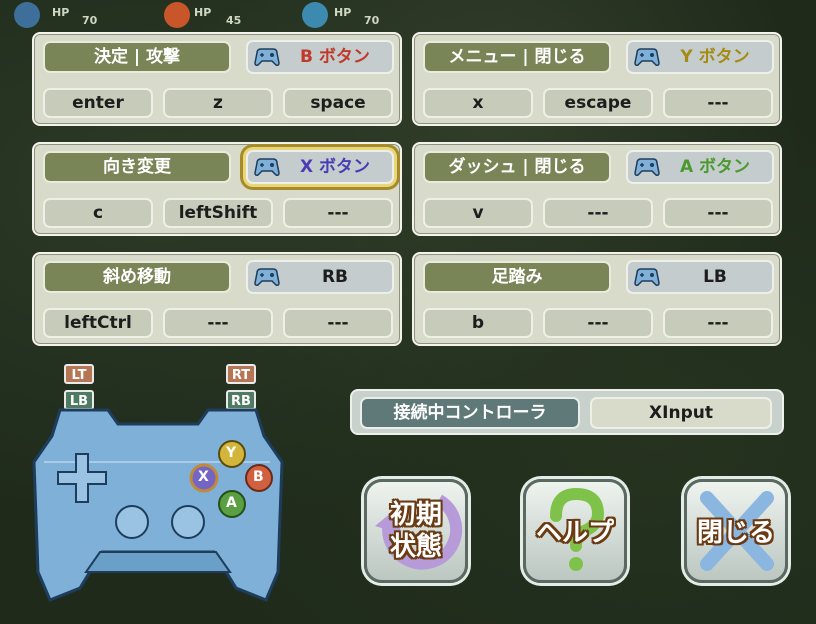 This screenshot has width=816, height=624. I want to click on gamepad-binding-button: RB, so click(320, 277).